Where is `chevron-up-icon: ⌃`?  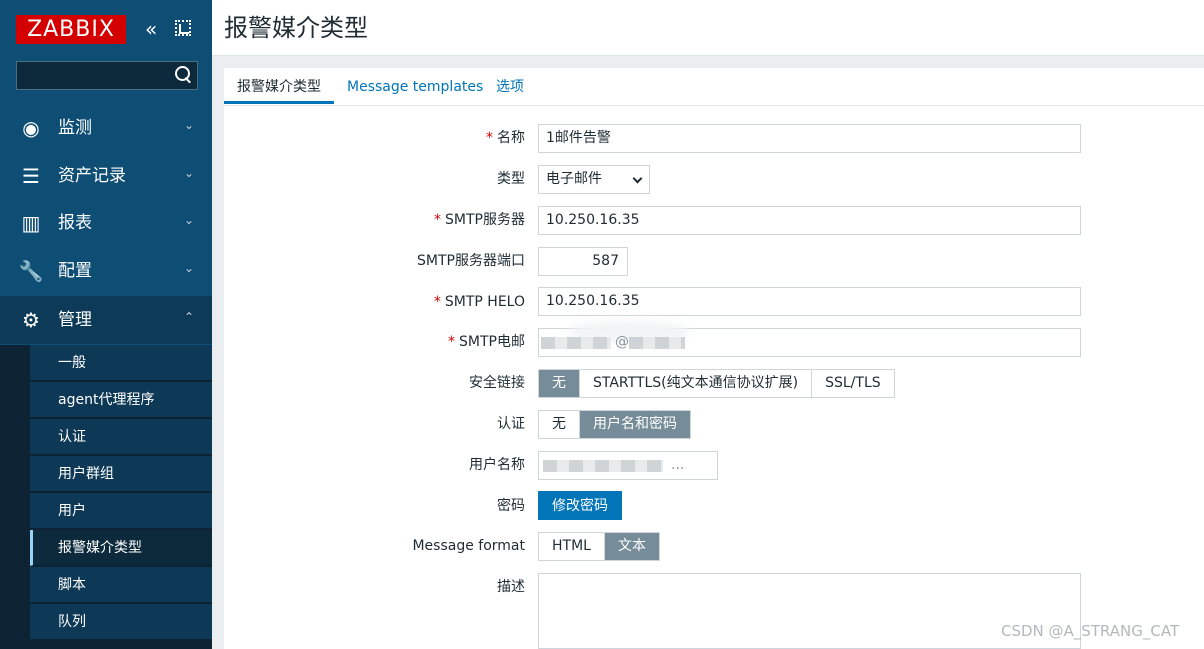
chevron-up-icon: ⌃ is located at coordinates (189, 317).